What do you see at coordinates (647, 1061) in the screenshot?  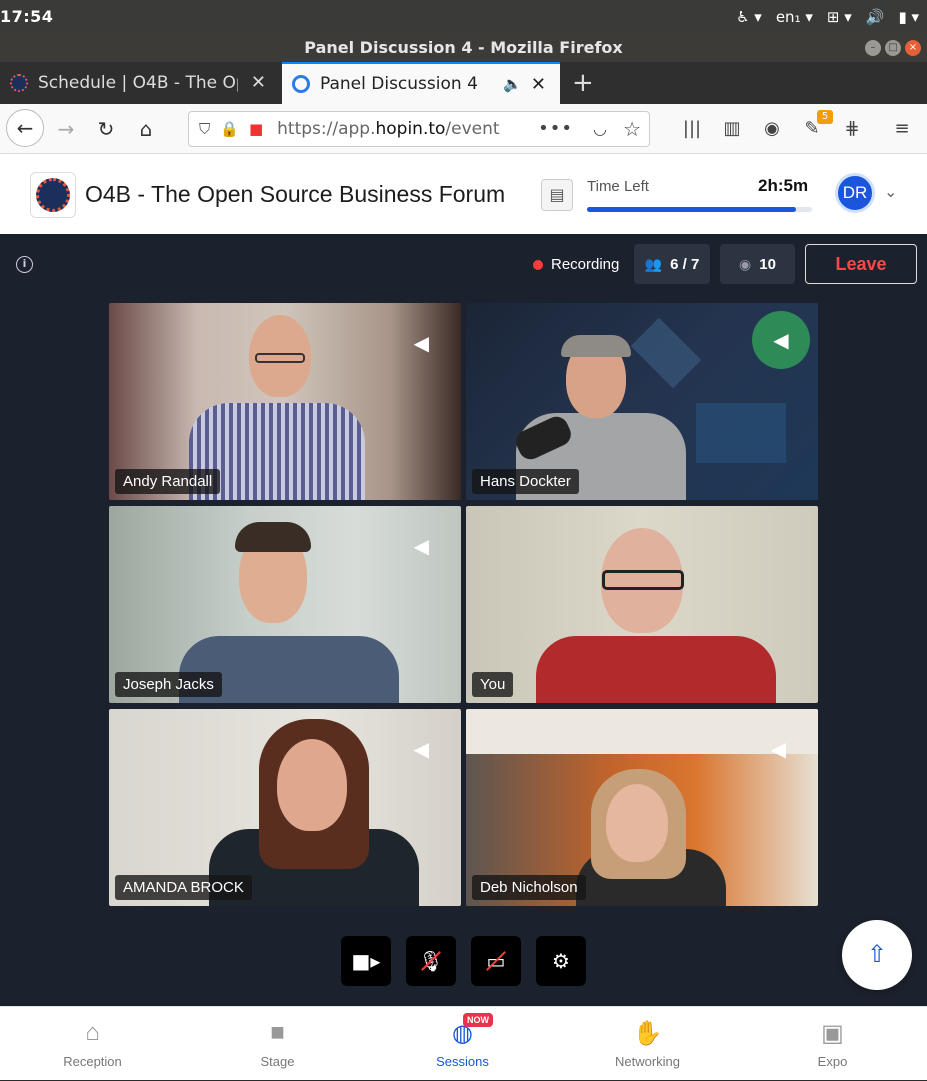 I see `nav-label: Networking` at bounding box center [647, 1061].